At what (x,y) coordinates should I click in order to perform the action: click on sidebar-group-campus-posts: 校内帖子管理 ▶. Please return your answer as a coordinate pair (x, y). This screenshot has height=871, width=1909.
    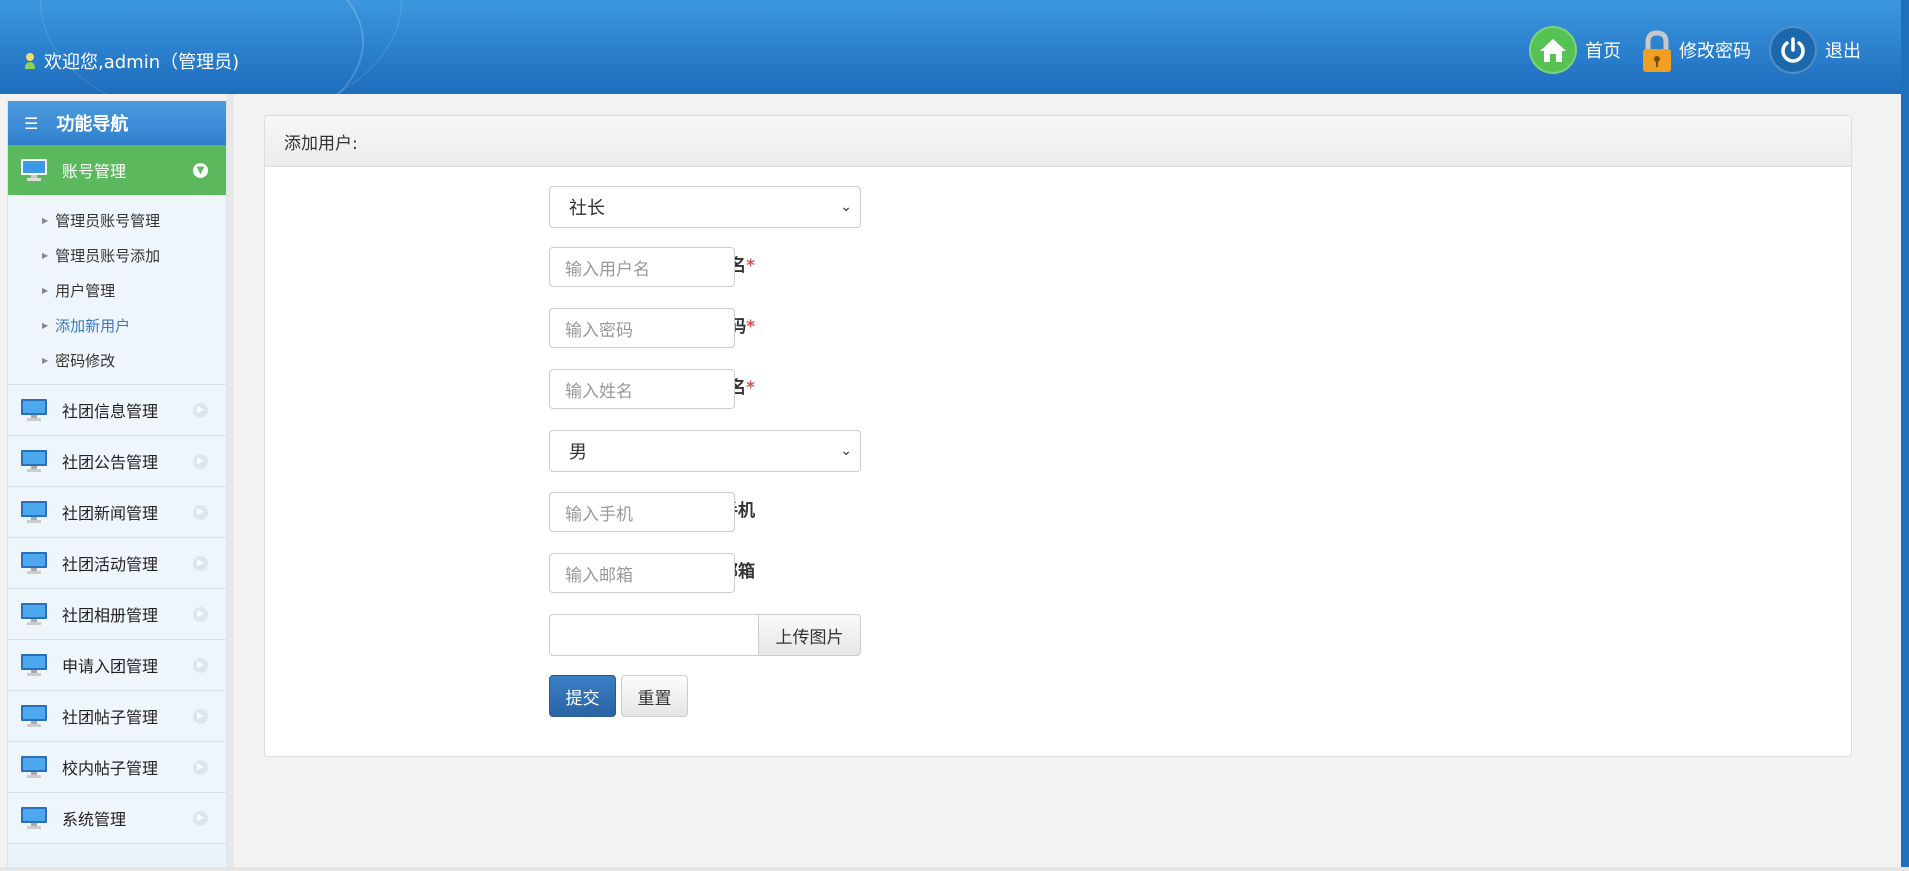
    Looking at the image, I should click on (117, 767).